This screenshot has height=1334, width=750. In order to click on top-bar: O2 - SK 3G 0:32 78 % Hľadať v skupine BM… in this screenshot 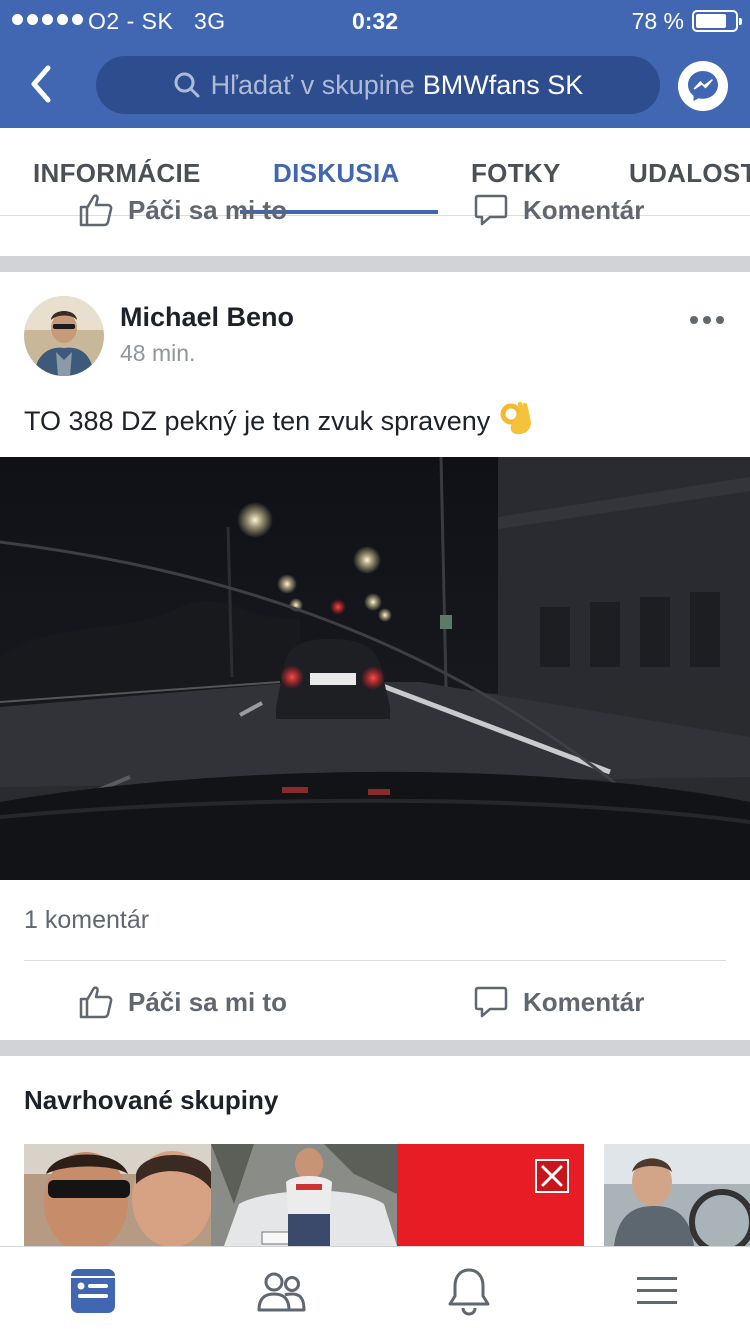, I will do `click(375, 64)`.